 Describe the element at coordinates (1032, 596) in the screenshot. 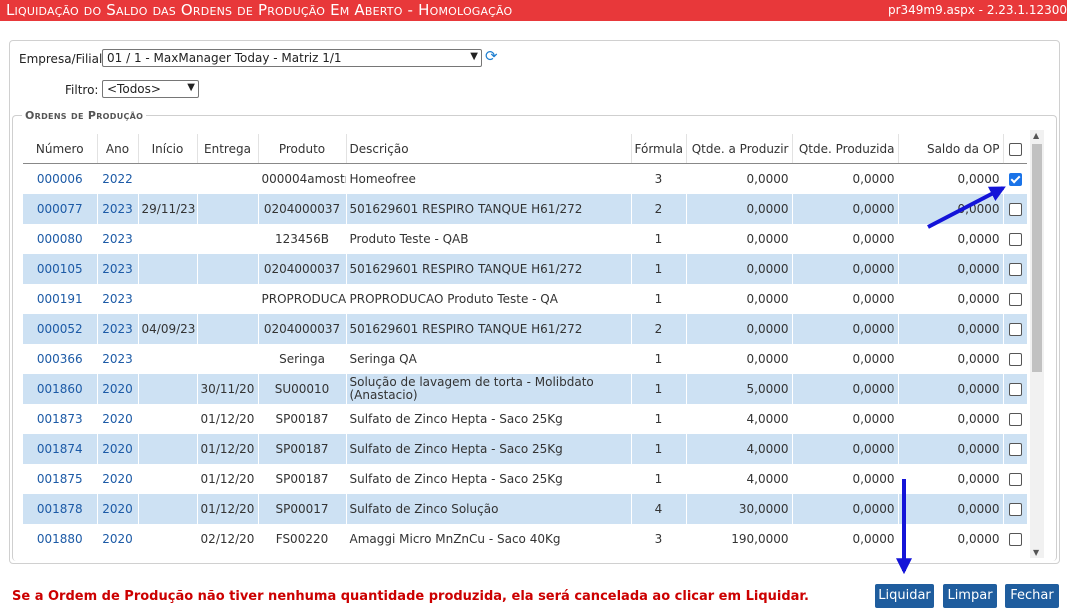

I see `fechar-button: Fechar` at that location.